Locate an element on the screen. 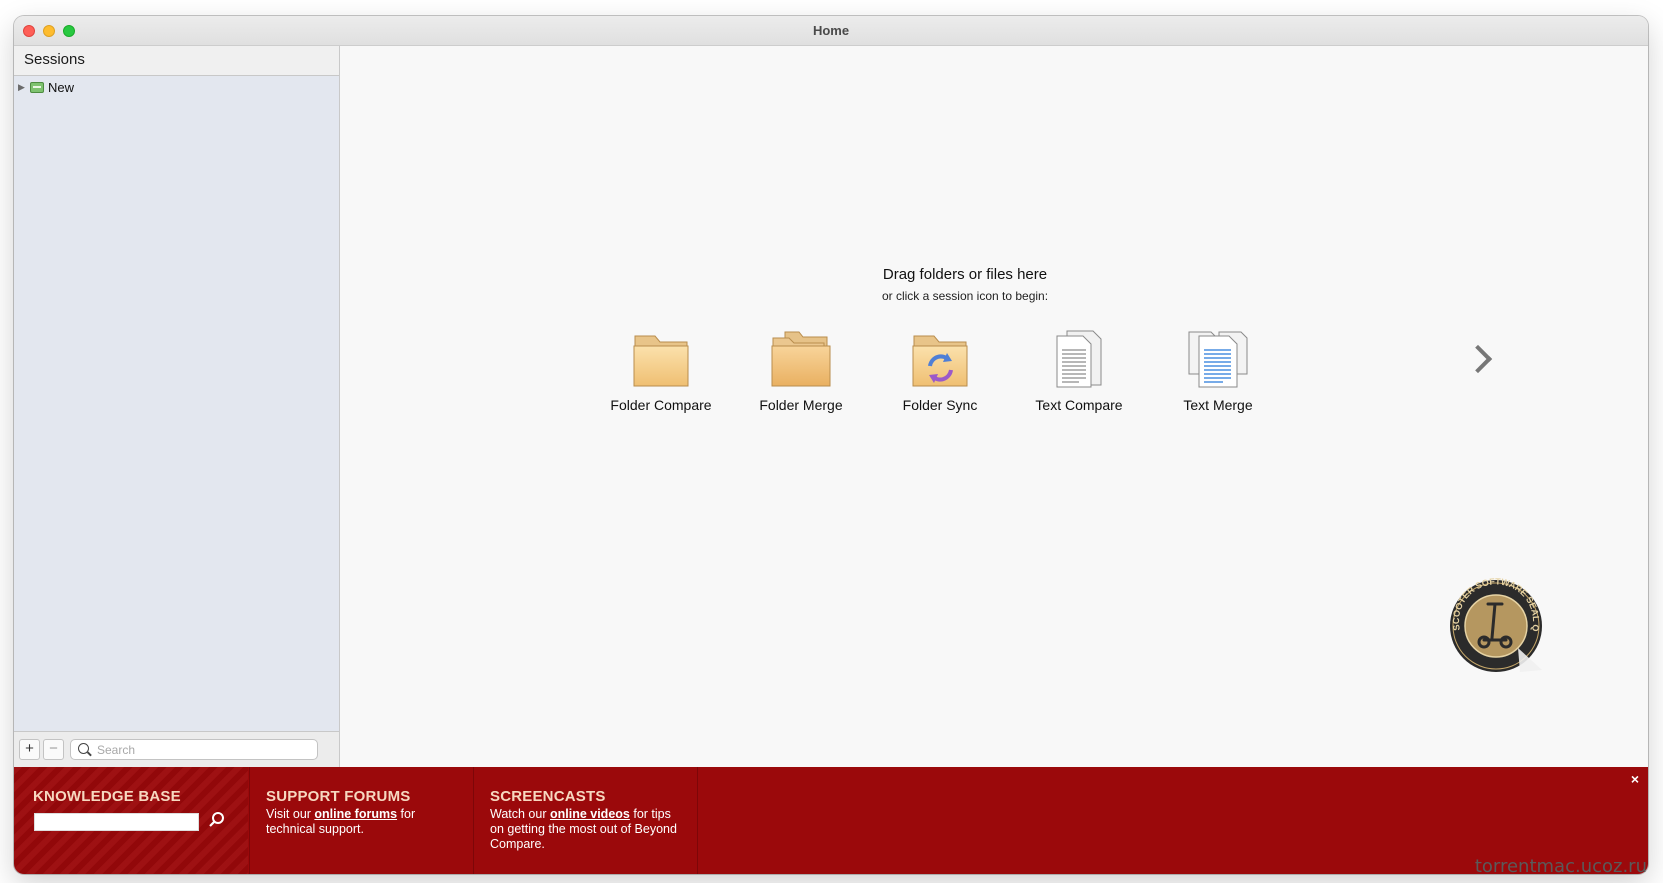  session-label: Text Merge is located at coordinates (1218, 405).